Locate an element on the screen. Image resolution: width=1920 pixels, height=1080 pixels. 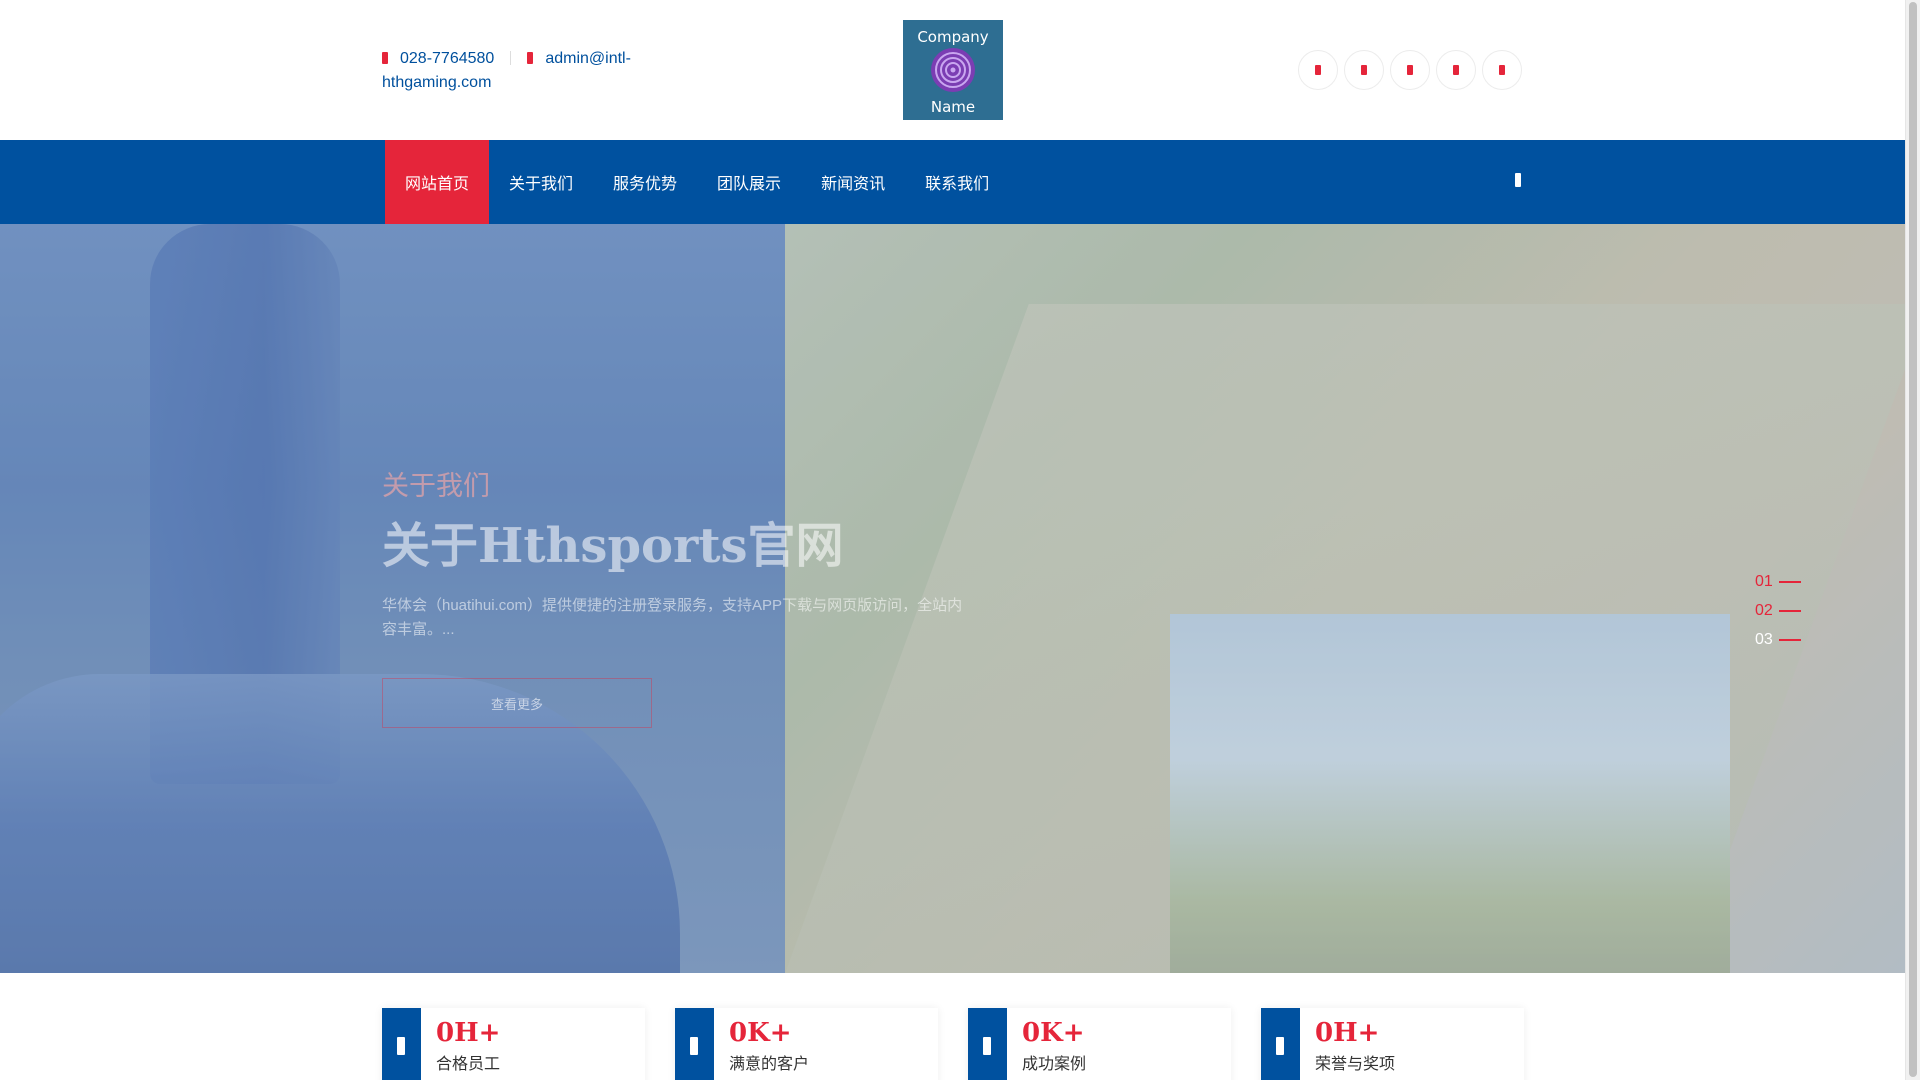
nav-item-home: 网站首页 is located at coordinates (437, 182).